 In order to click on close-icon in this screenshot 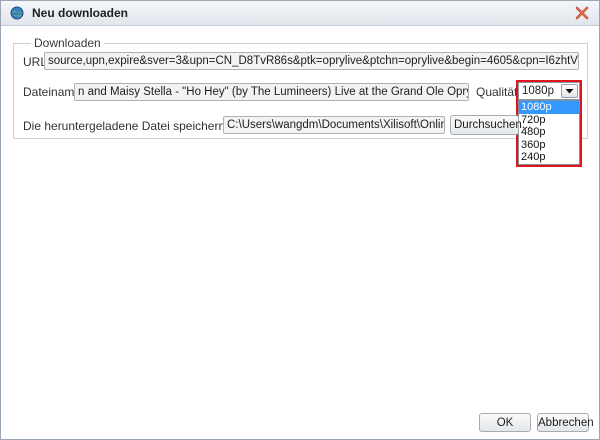, I will do `click(582, 13)`.